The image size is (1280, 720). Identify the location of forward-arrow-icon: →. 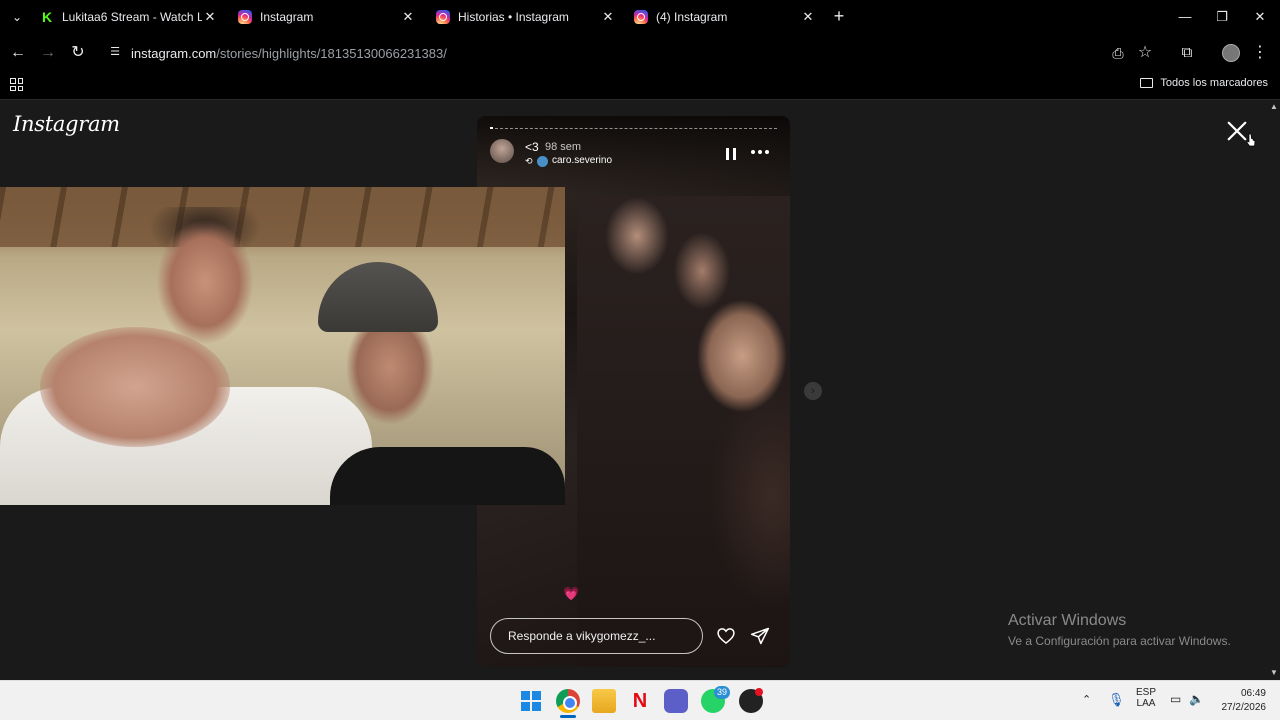
(48, 53).